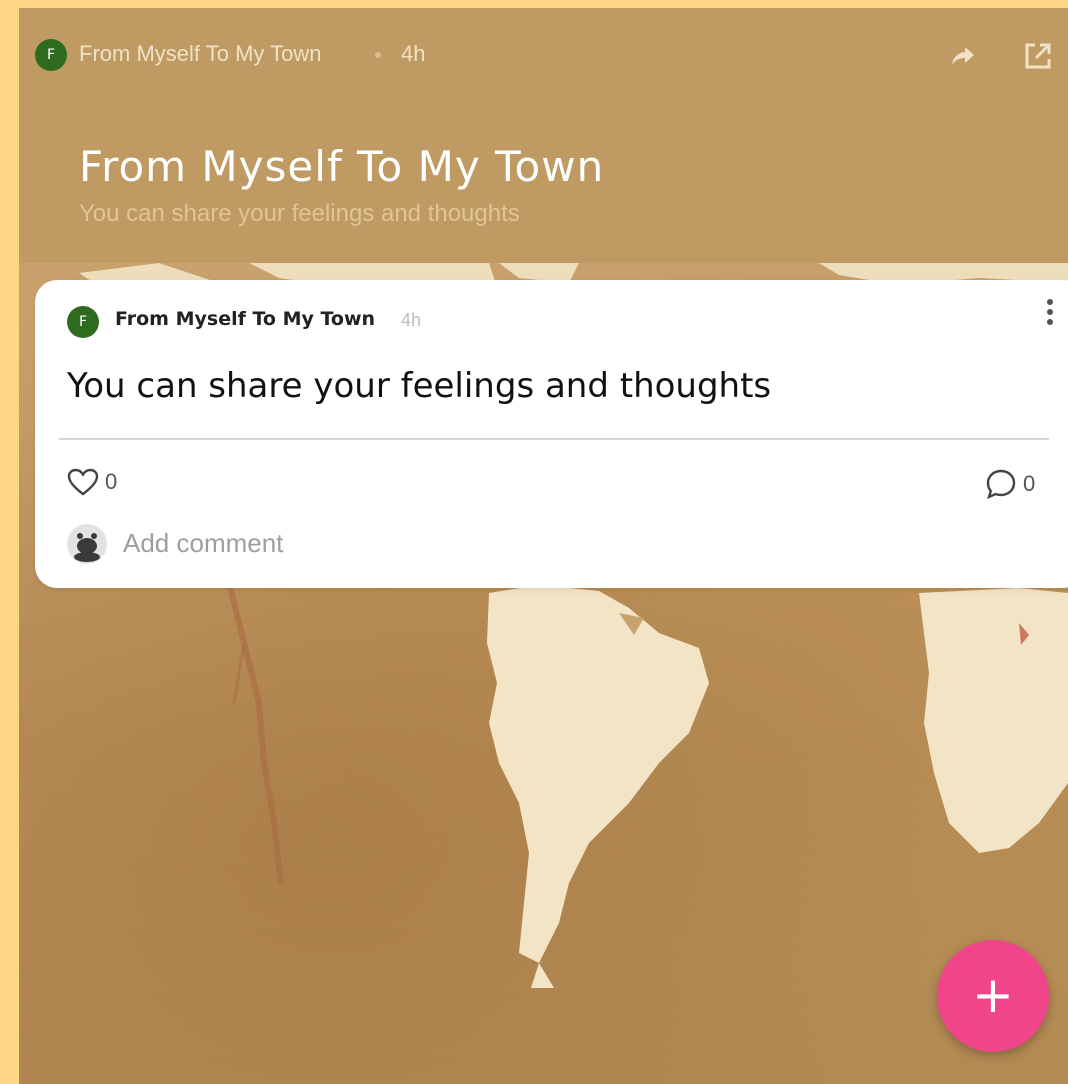  Describe the element at coordinates (1029, 483) in the screenshot. I see `comment-count: 0` at that location.